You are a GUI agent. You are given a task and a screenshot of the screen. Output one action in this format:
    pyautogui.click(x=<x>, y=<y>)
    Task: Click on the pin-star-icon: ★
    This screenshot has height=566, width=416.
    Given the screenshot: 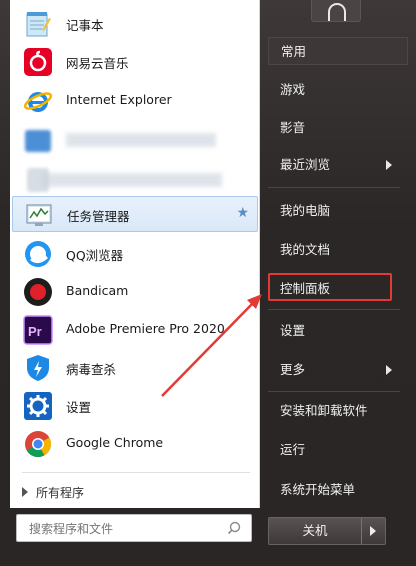 What is the action you would take?
    pyautogui.click(x=242, y=213)
    